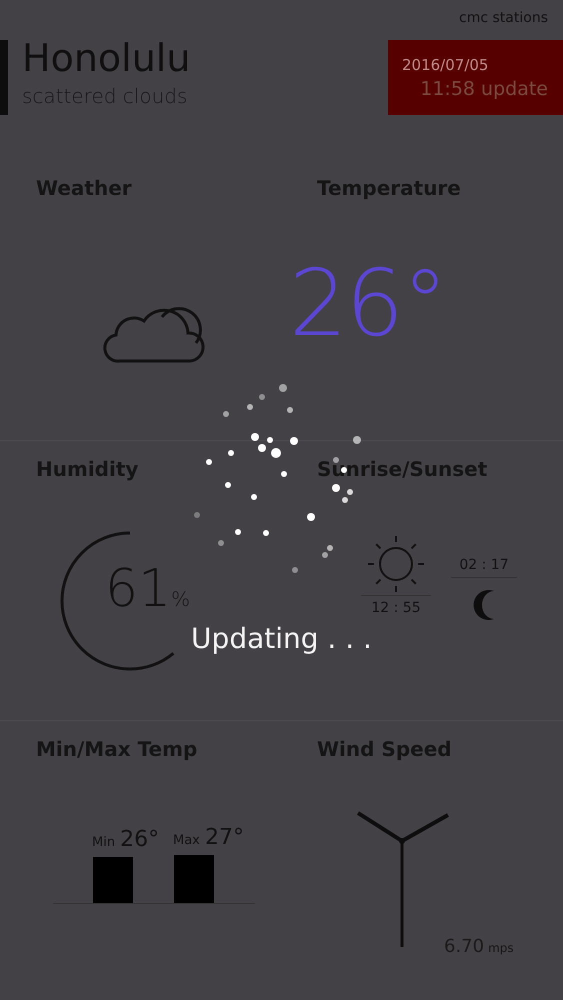 The width and height of the screenshot is (563, 1000). What do you see at coordinates (484, 89) in the screenshot?
I see `update-time: 11:58 update` at bounding box center [484, 89].